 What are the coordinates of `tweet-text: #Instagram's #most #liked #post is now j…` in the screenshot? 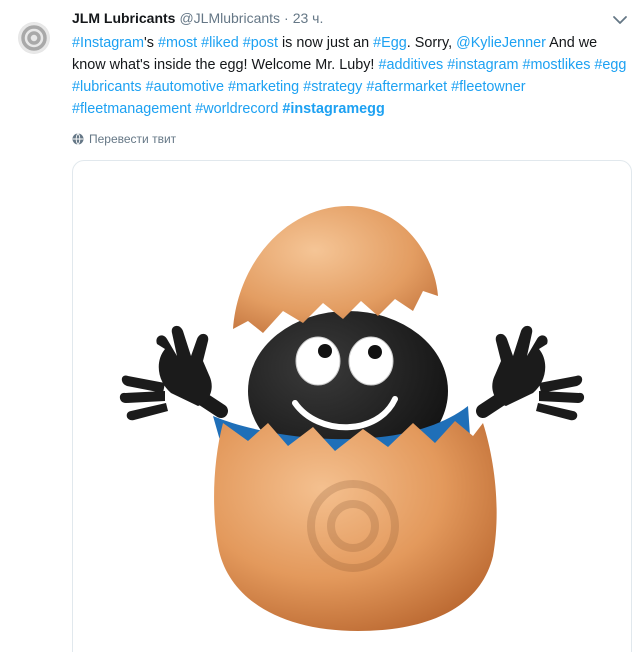 It's located at (352, 76).